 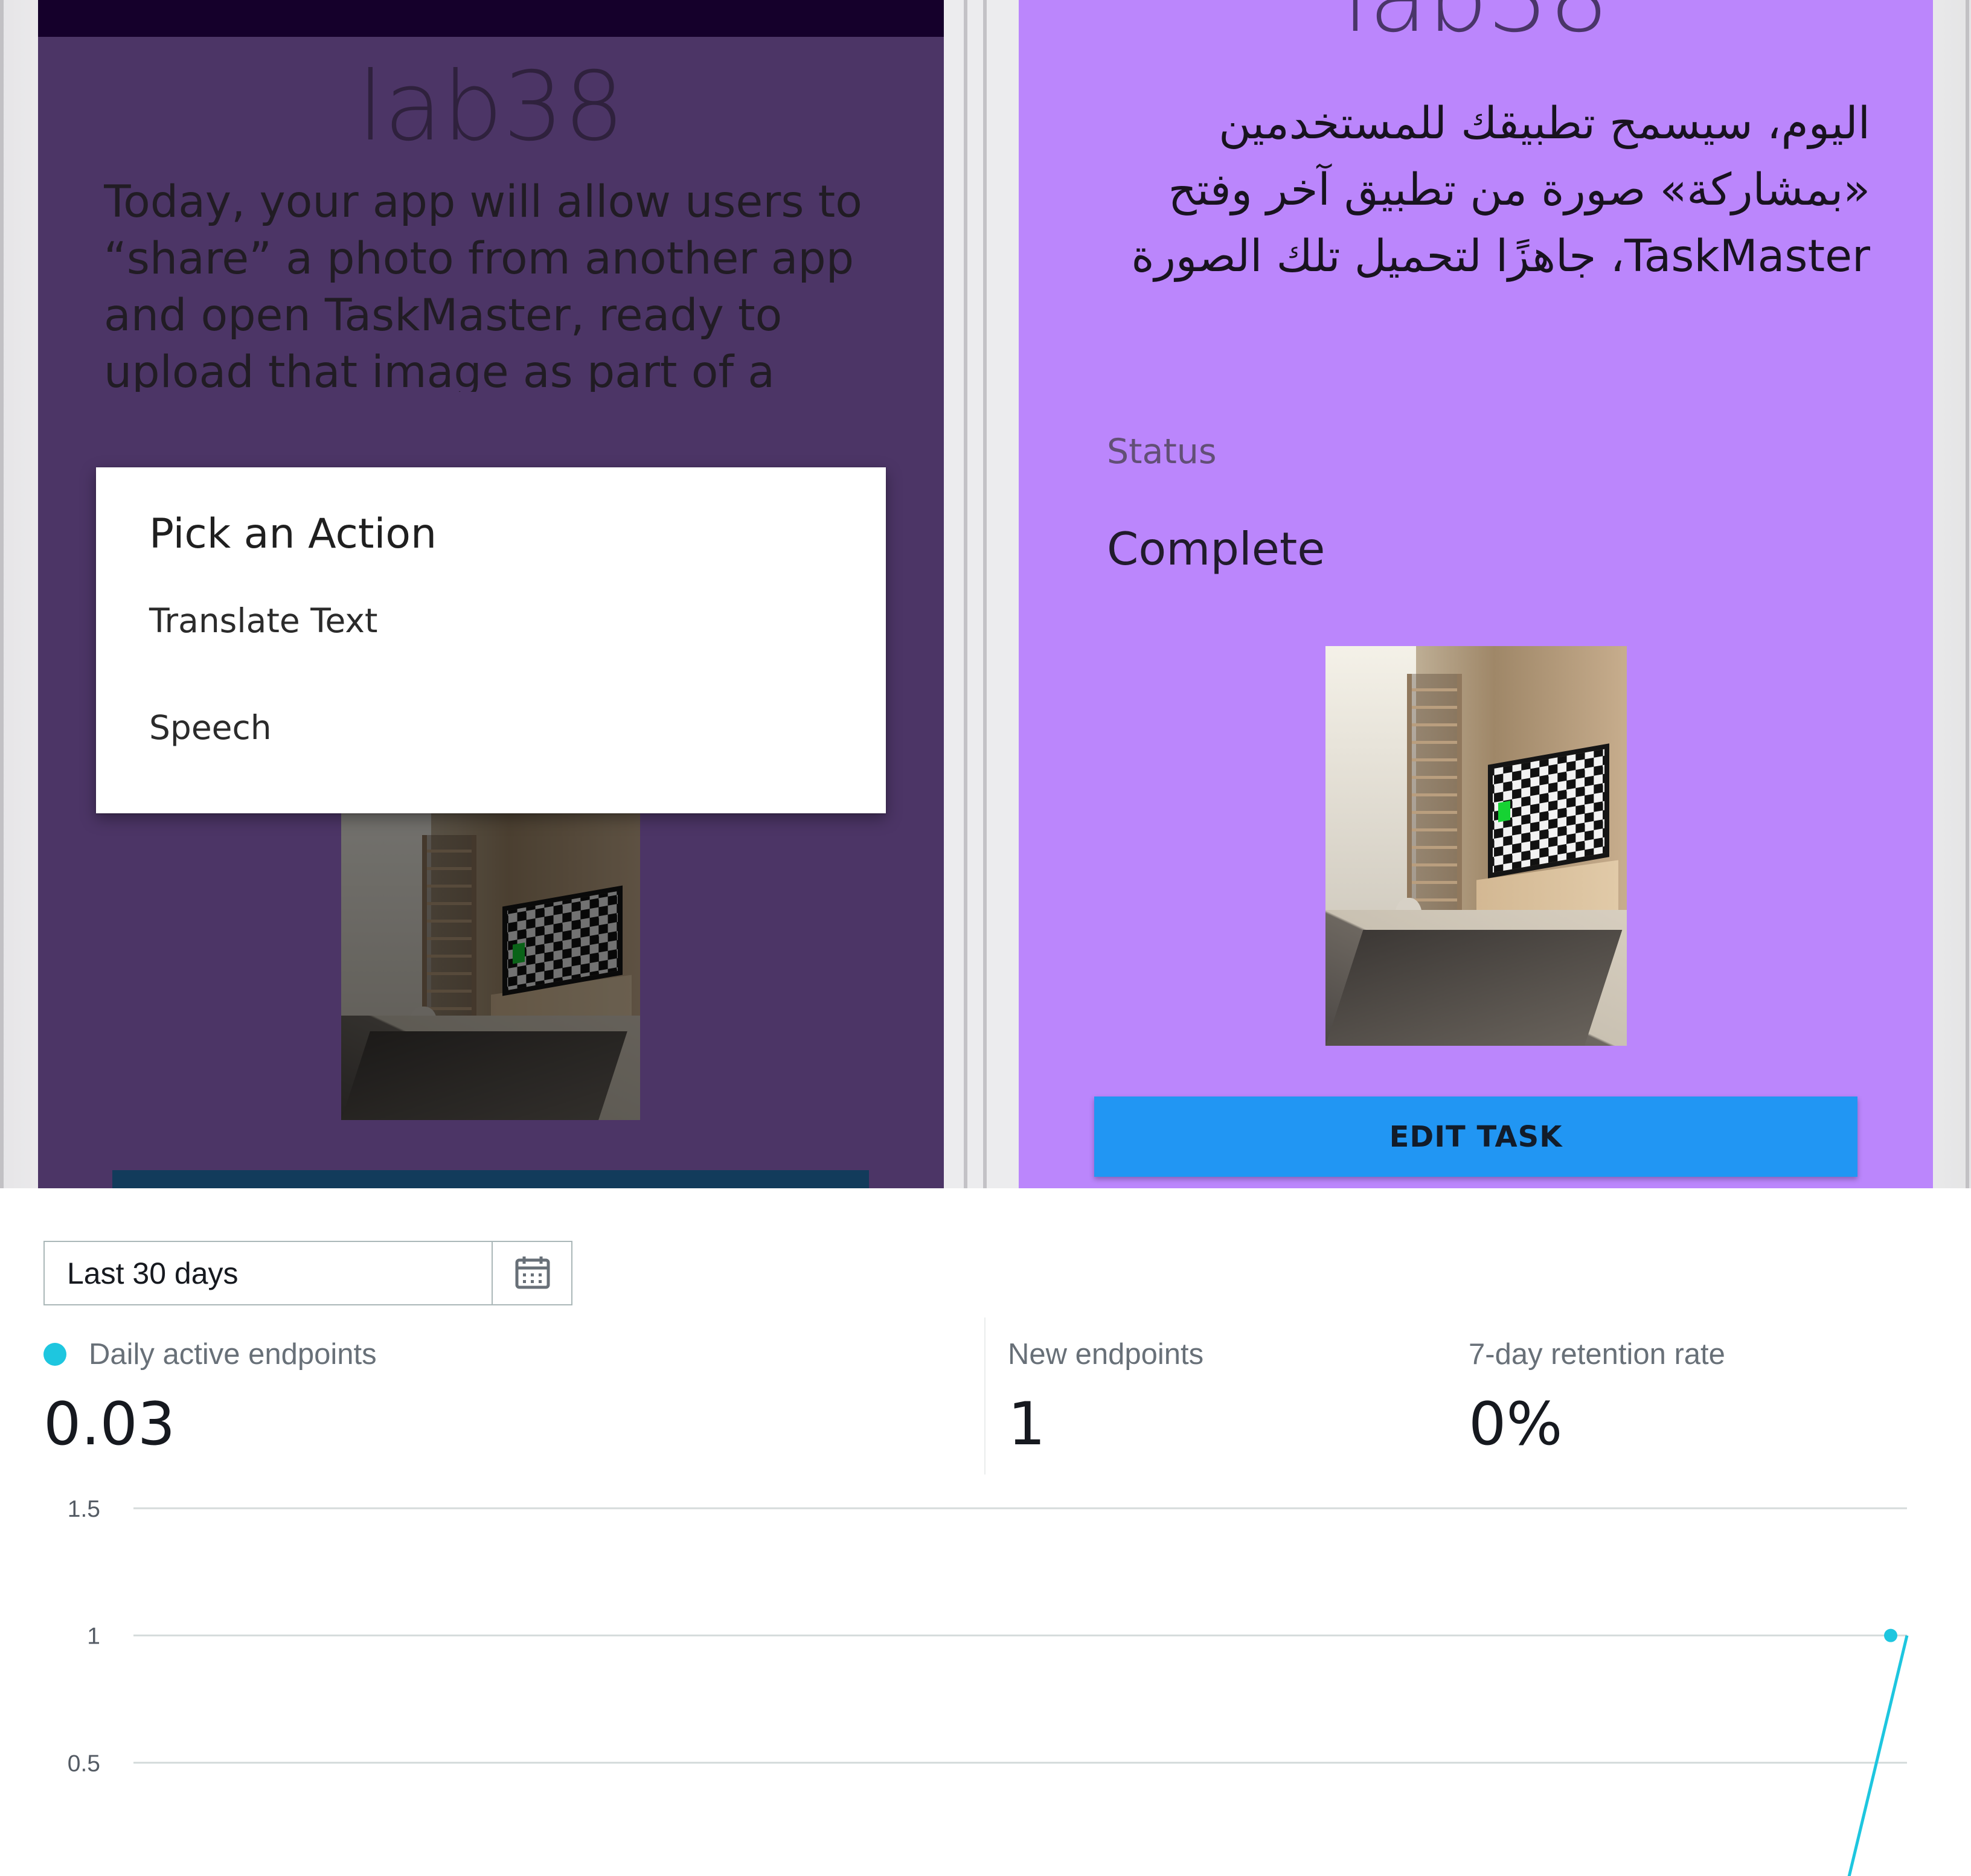 What do you see at coordinates (293, 534) in the screenshot?
I see `dialog-title: Pick an Action` at bounding box center [293, 534].